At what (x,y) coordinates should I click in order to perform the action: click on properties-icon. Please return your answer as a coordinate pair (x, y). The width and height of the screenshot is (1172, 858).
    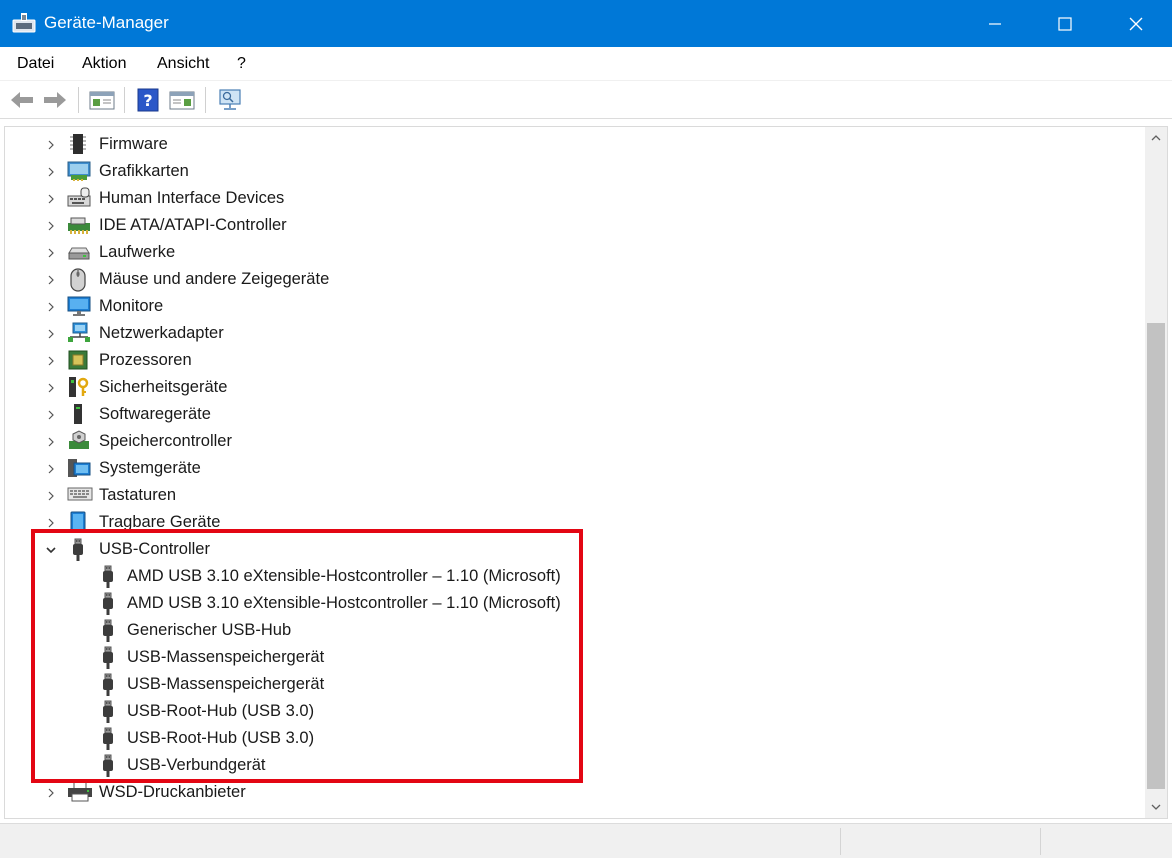
    Looking at the image, I should click on (102, 100).